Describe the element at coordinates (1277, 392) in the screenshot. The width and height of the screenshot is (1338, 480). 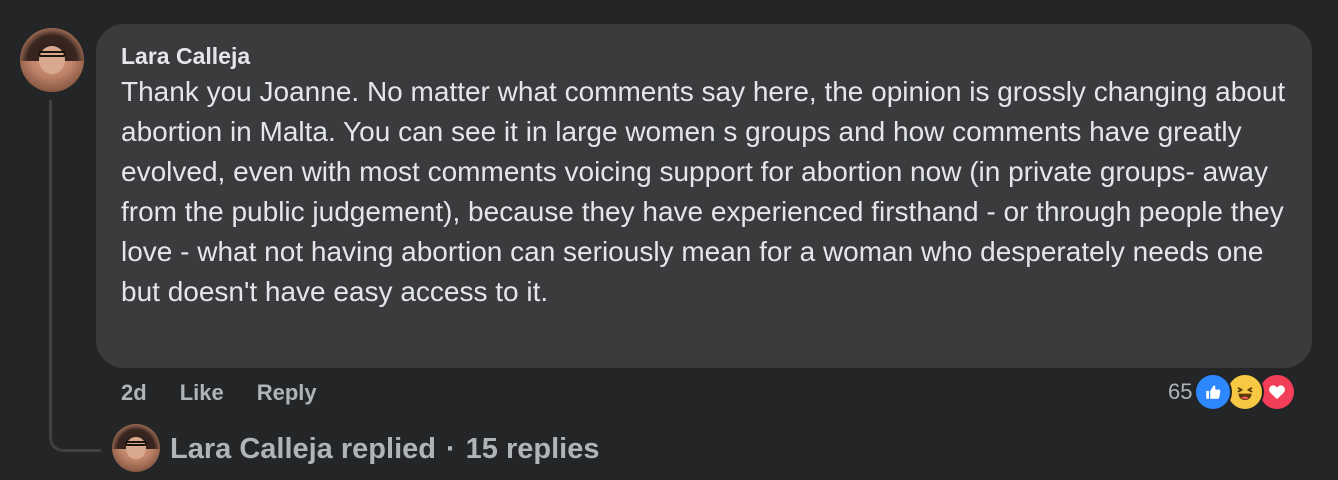
I see `love-icon` at that location.